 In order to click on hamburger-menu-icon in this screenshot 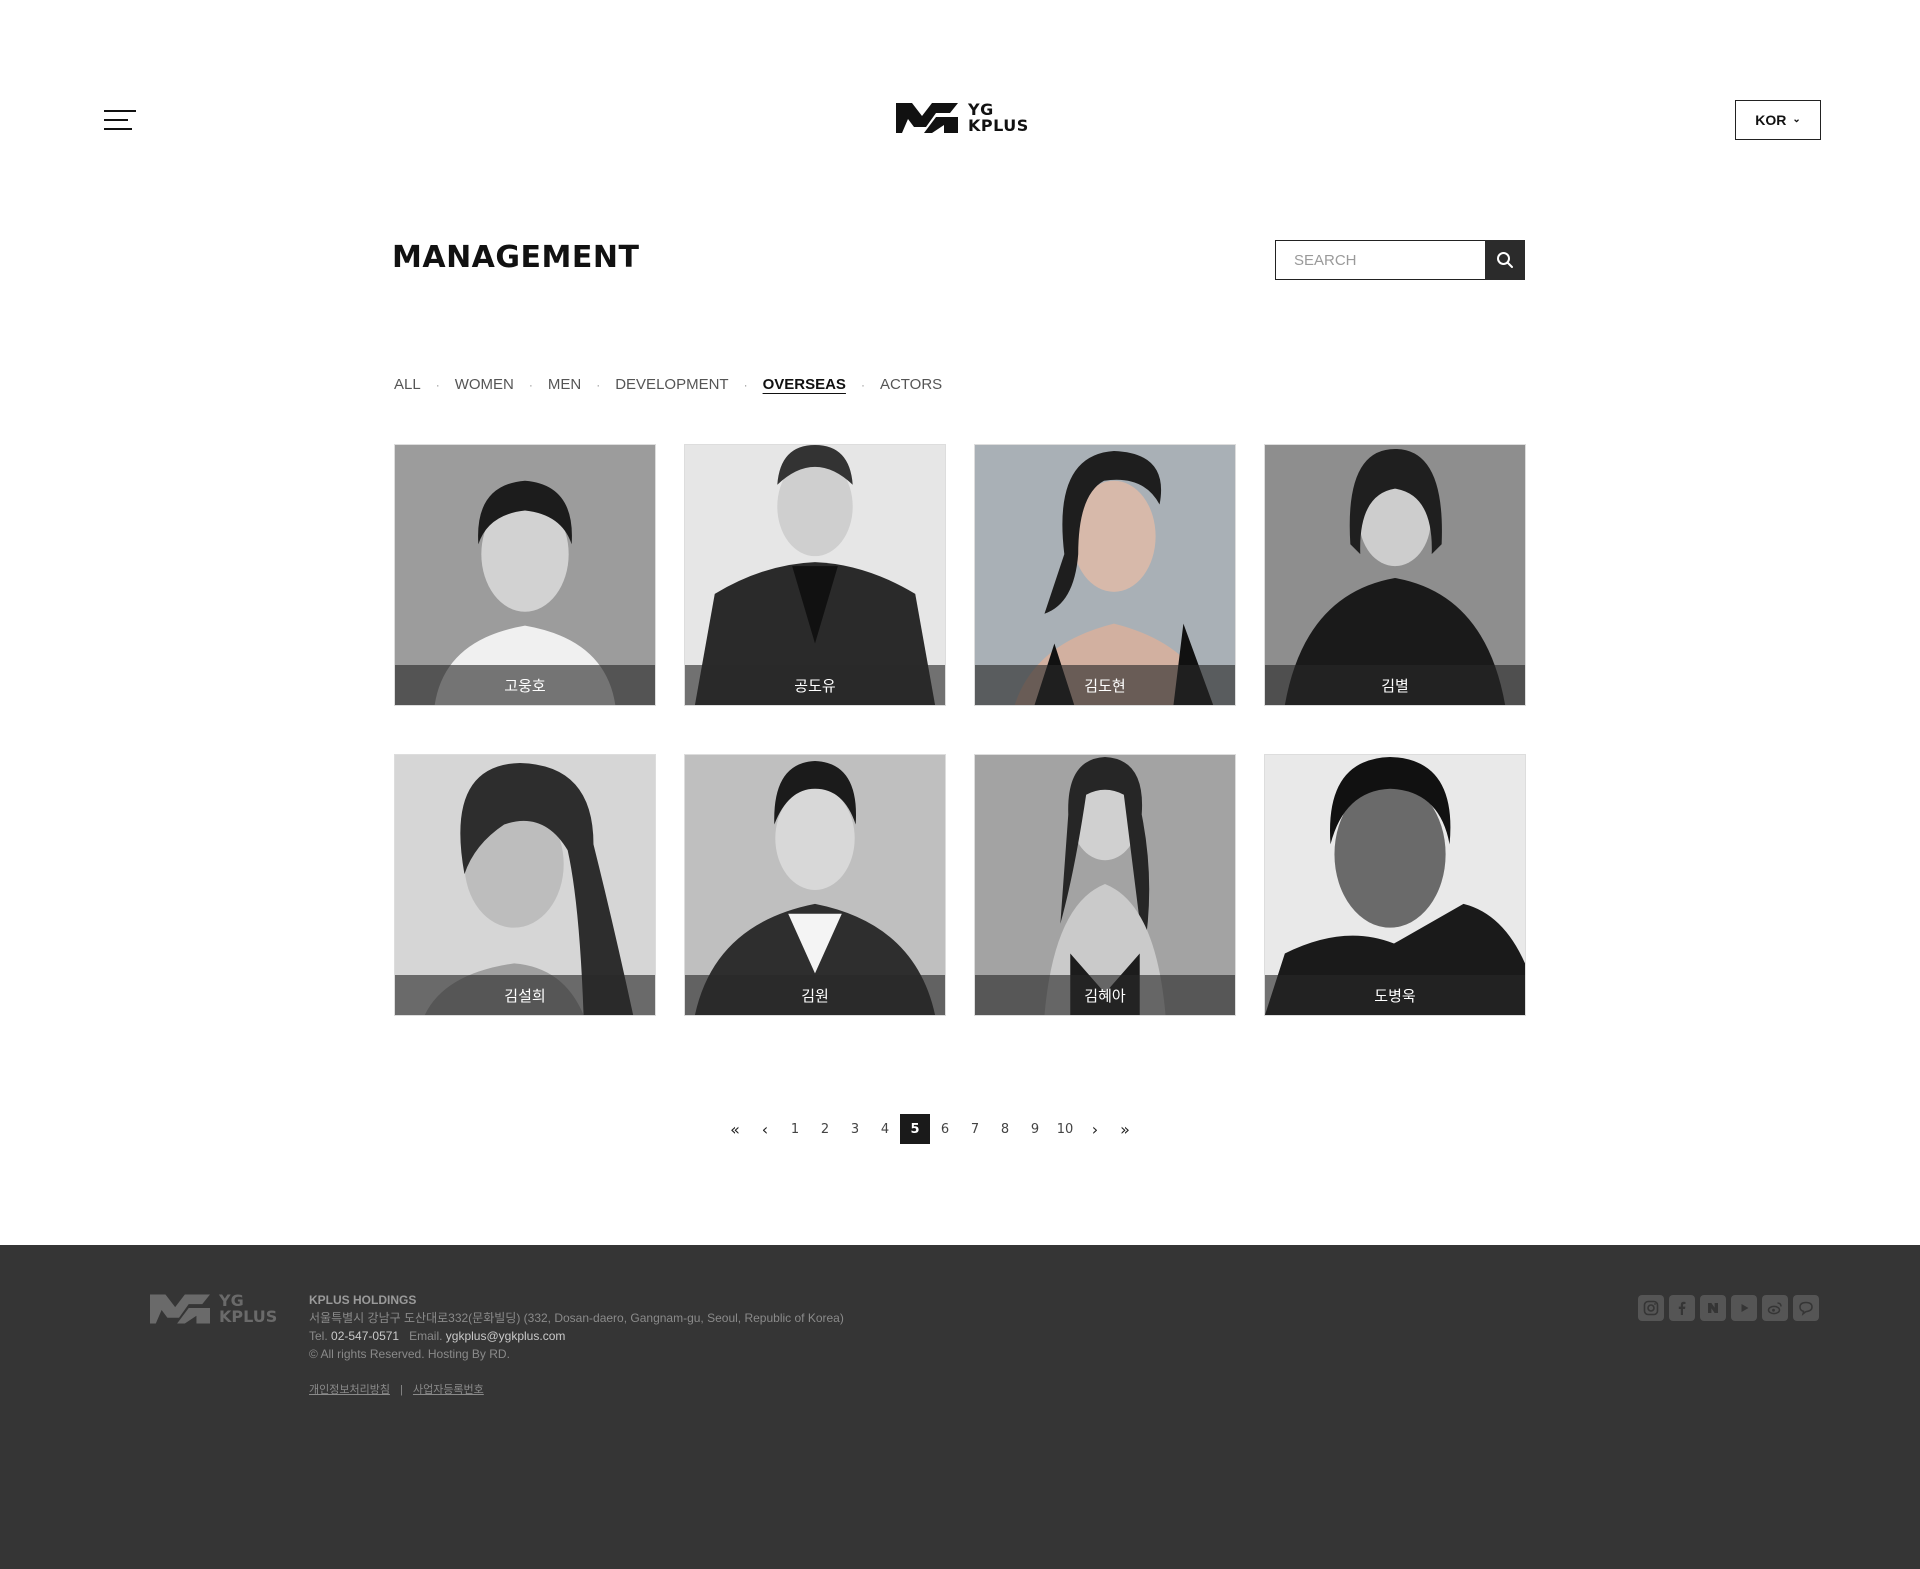, I will do `click(120, 120)`.